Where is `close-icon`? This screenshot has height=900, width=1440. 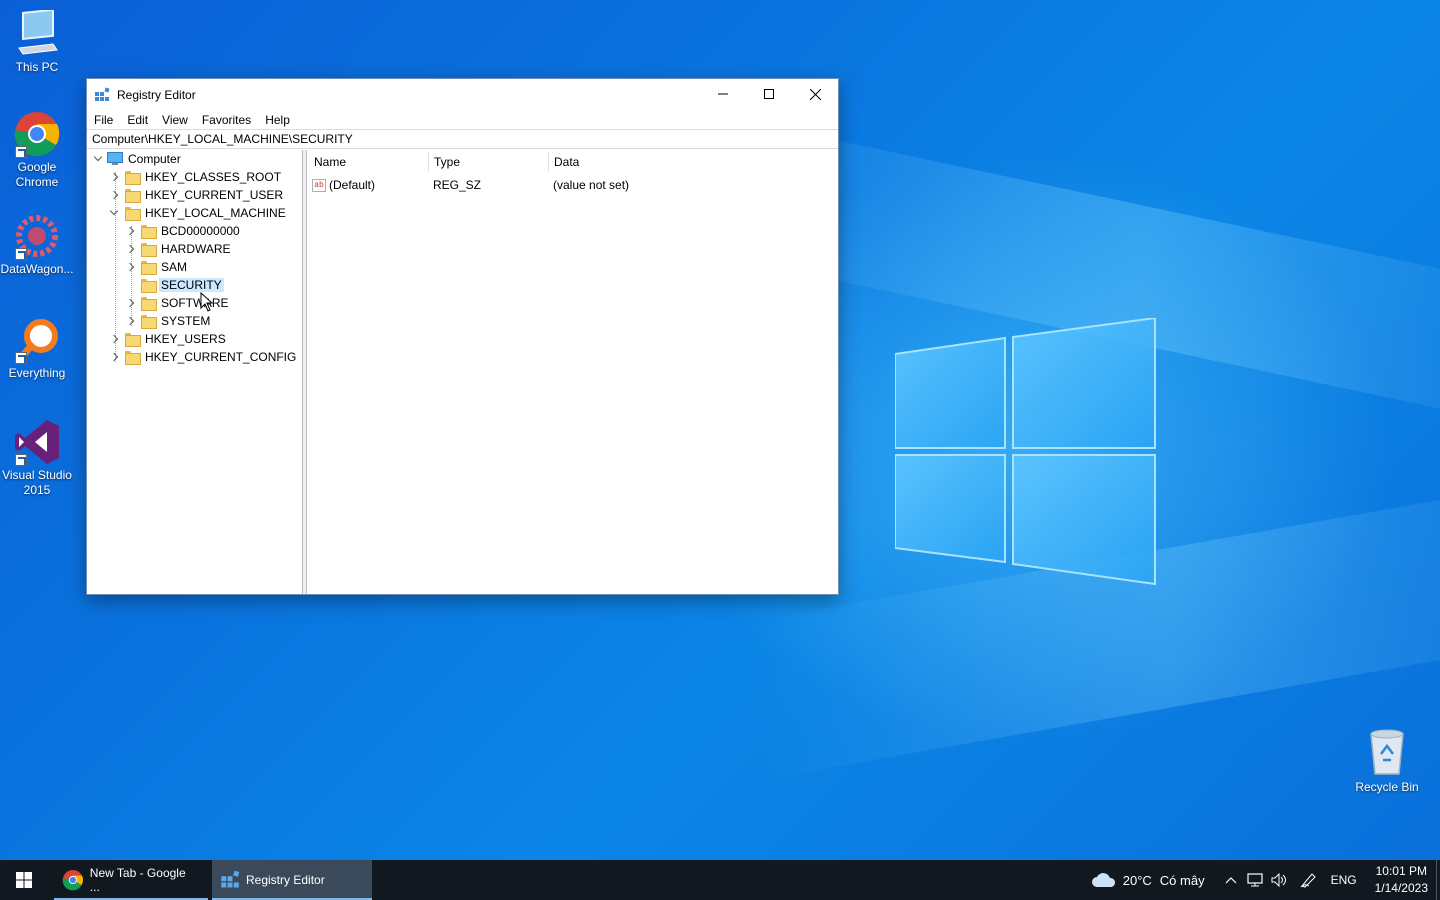 close-icon is located at coordinates (815, 94).